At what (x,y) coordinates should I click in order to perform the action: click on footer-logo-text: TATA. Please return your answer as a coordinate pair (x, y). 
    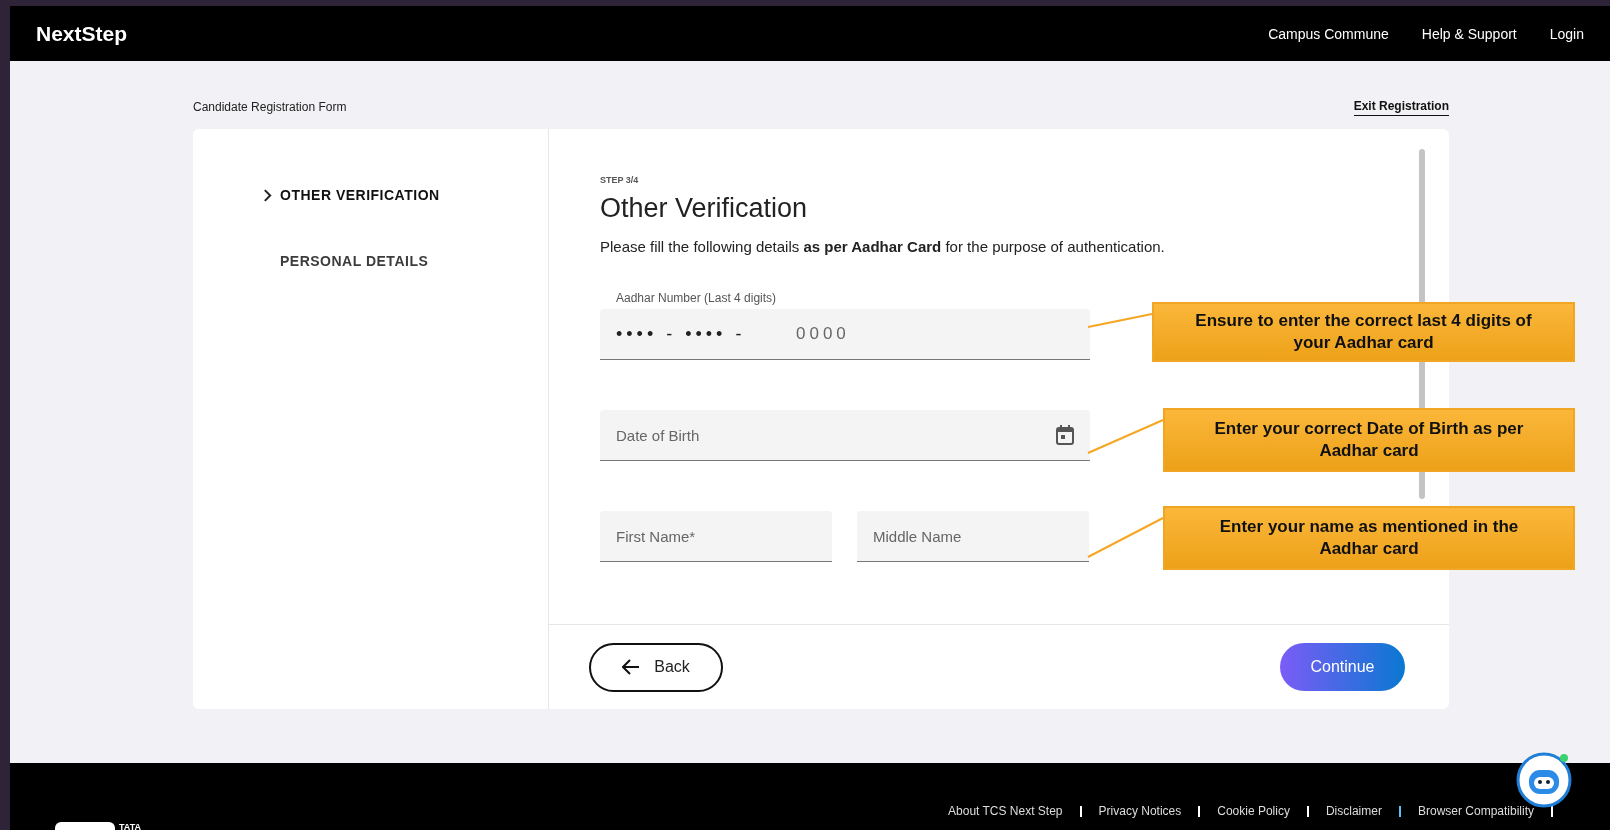
    Looking at the image, I should click on (130, 826).